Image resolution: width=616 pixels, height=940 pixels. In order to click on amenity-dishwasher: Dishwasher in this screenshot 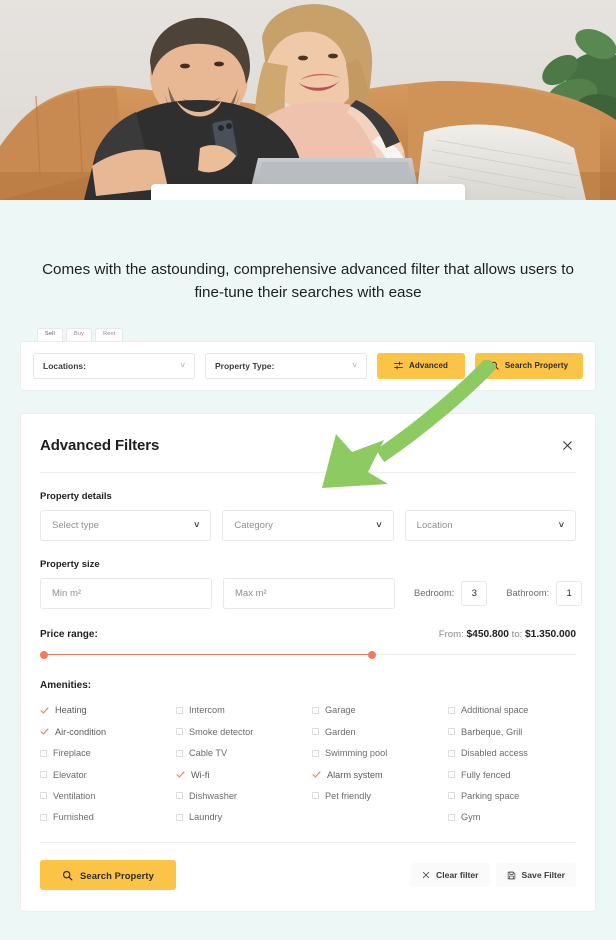, I will do `click(240, 795)`.